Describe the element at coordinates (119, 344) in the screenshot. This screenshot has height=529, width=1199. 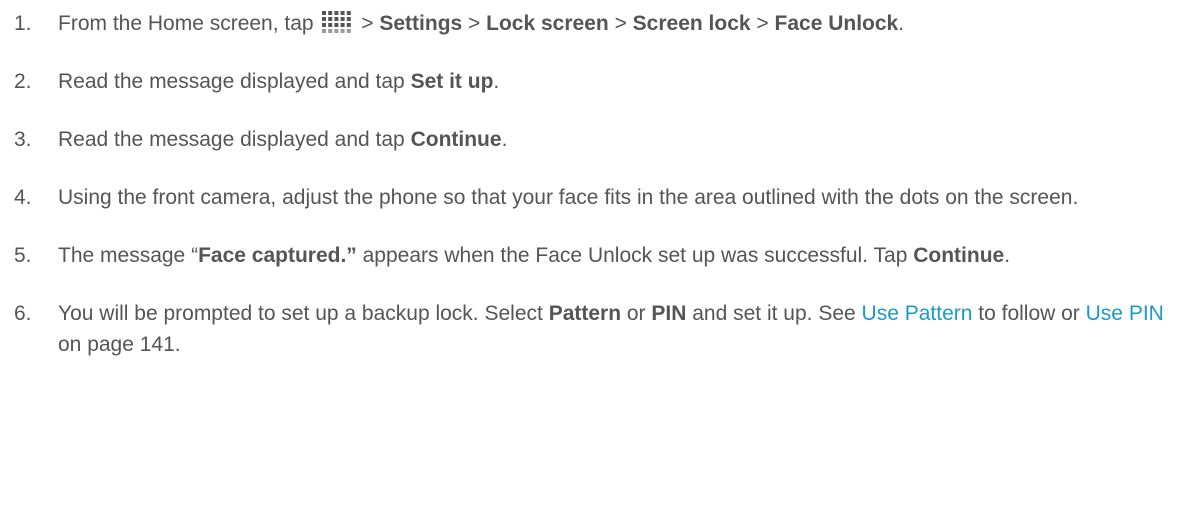
I see `step-text: on page 141.` at that location.